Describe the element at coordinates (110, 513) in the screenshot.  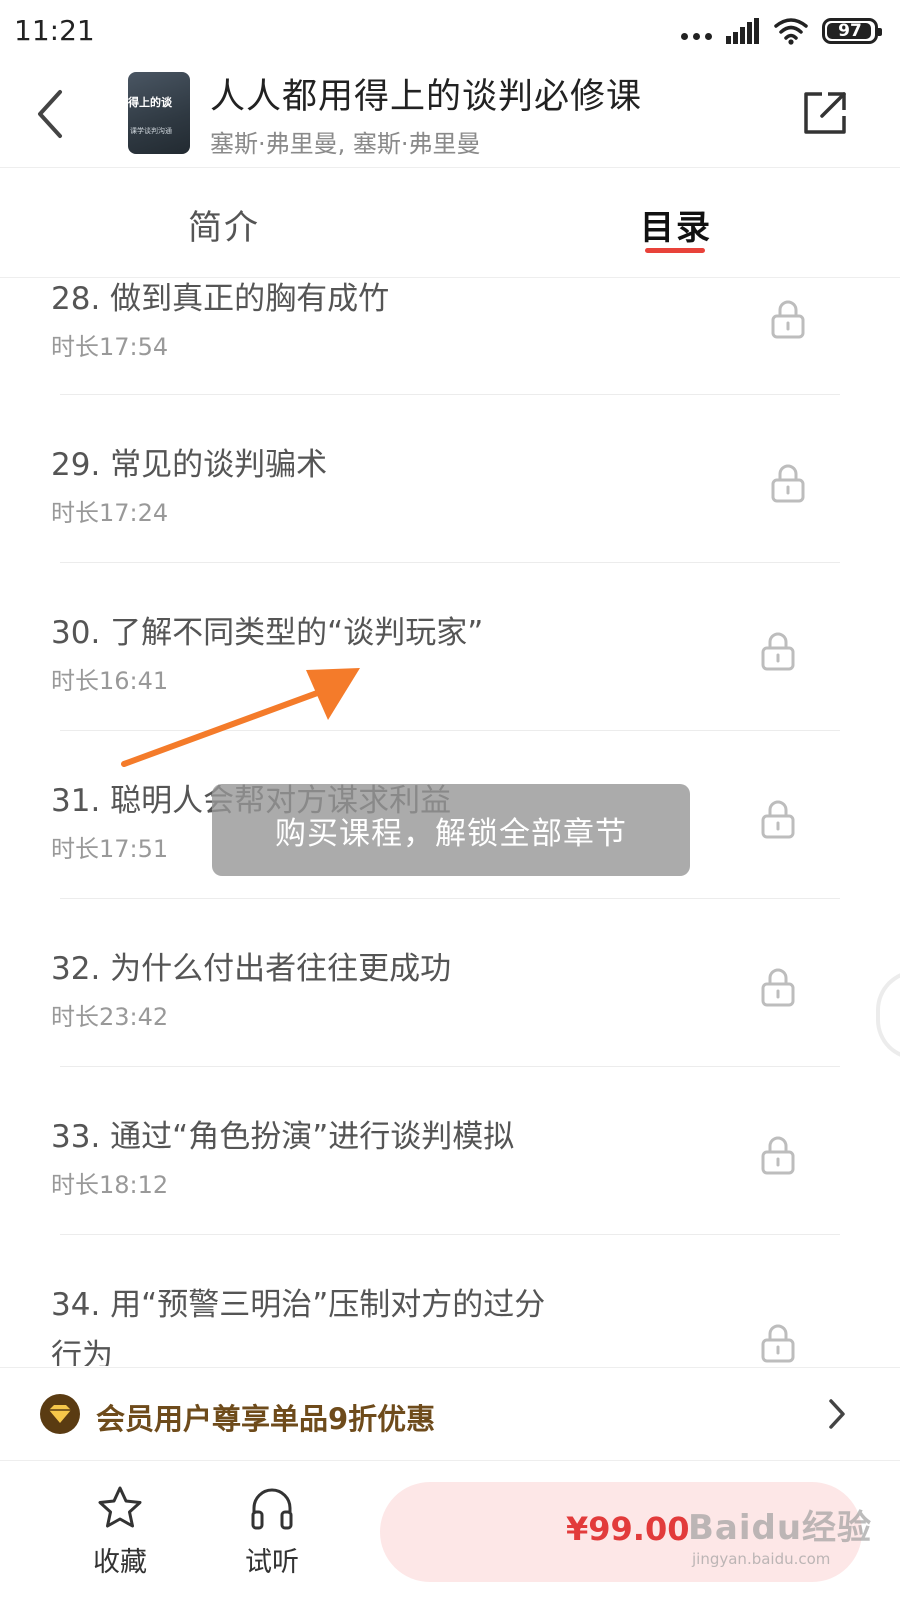
I see `lesson-duration: 时长17:24` at that location.